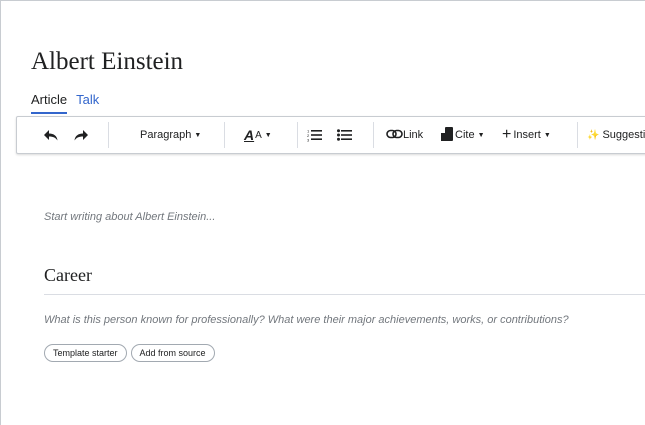 This screenshot has width=645, height=425. I want to click on undo-arrow-icon, so click(51, 135).